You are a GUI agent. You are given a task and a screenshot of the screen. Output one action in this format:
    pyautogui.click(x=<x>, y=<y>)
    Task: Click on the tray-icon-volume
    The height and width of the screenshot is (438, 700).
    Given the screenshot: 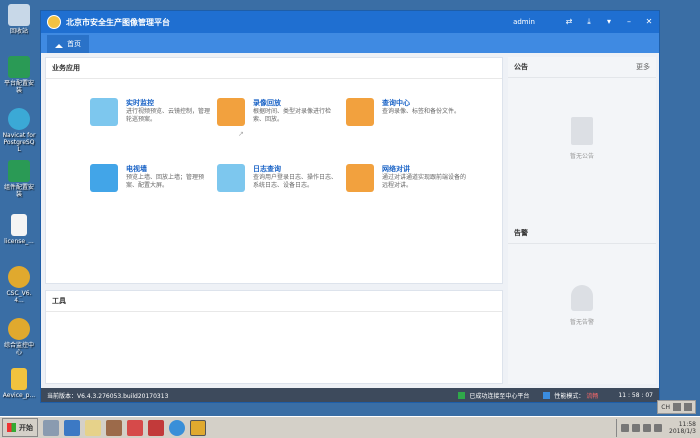 What is the action you would take?
    pyautogui.click(x=647, y=427)
    